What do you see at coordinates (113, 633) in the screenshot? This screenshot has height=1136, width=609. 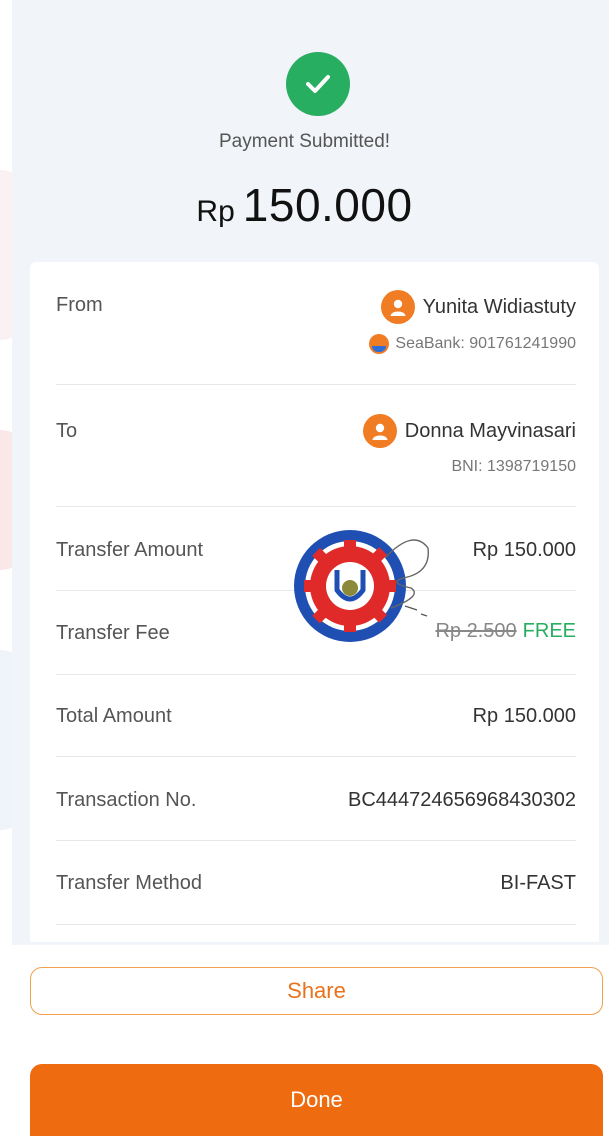 I see `transfer-fee-label: Transfer Fee` at bounding box center [113, 633].